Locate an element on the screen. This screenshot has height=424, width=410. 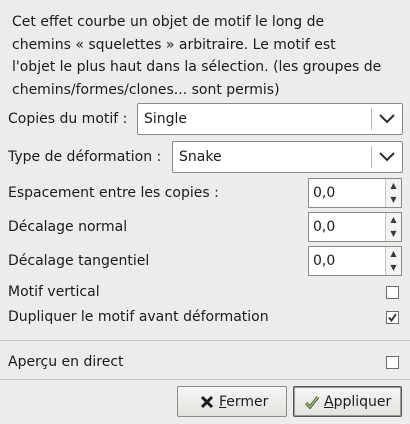
normal-offset-spinbutton: 0,0 ▲ ▼ is located at coordinates (355, 227).